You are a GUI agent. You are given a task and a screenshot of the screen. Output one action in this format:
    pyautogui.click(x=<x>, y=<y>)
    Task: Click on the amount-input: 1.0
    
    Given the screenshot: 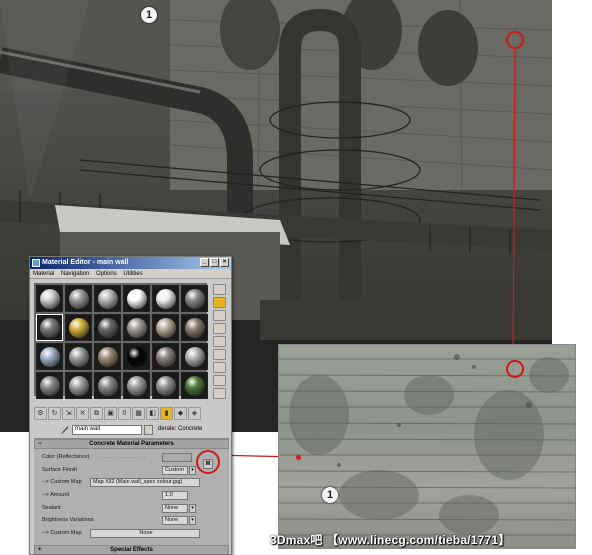 What is the action you would take?
    pyautogui.click(x=175, y=495)
    